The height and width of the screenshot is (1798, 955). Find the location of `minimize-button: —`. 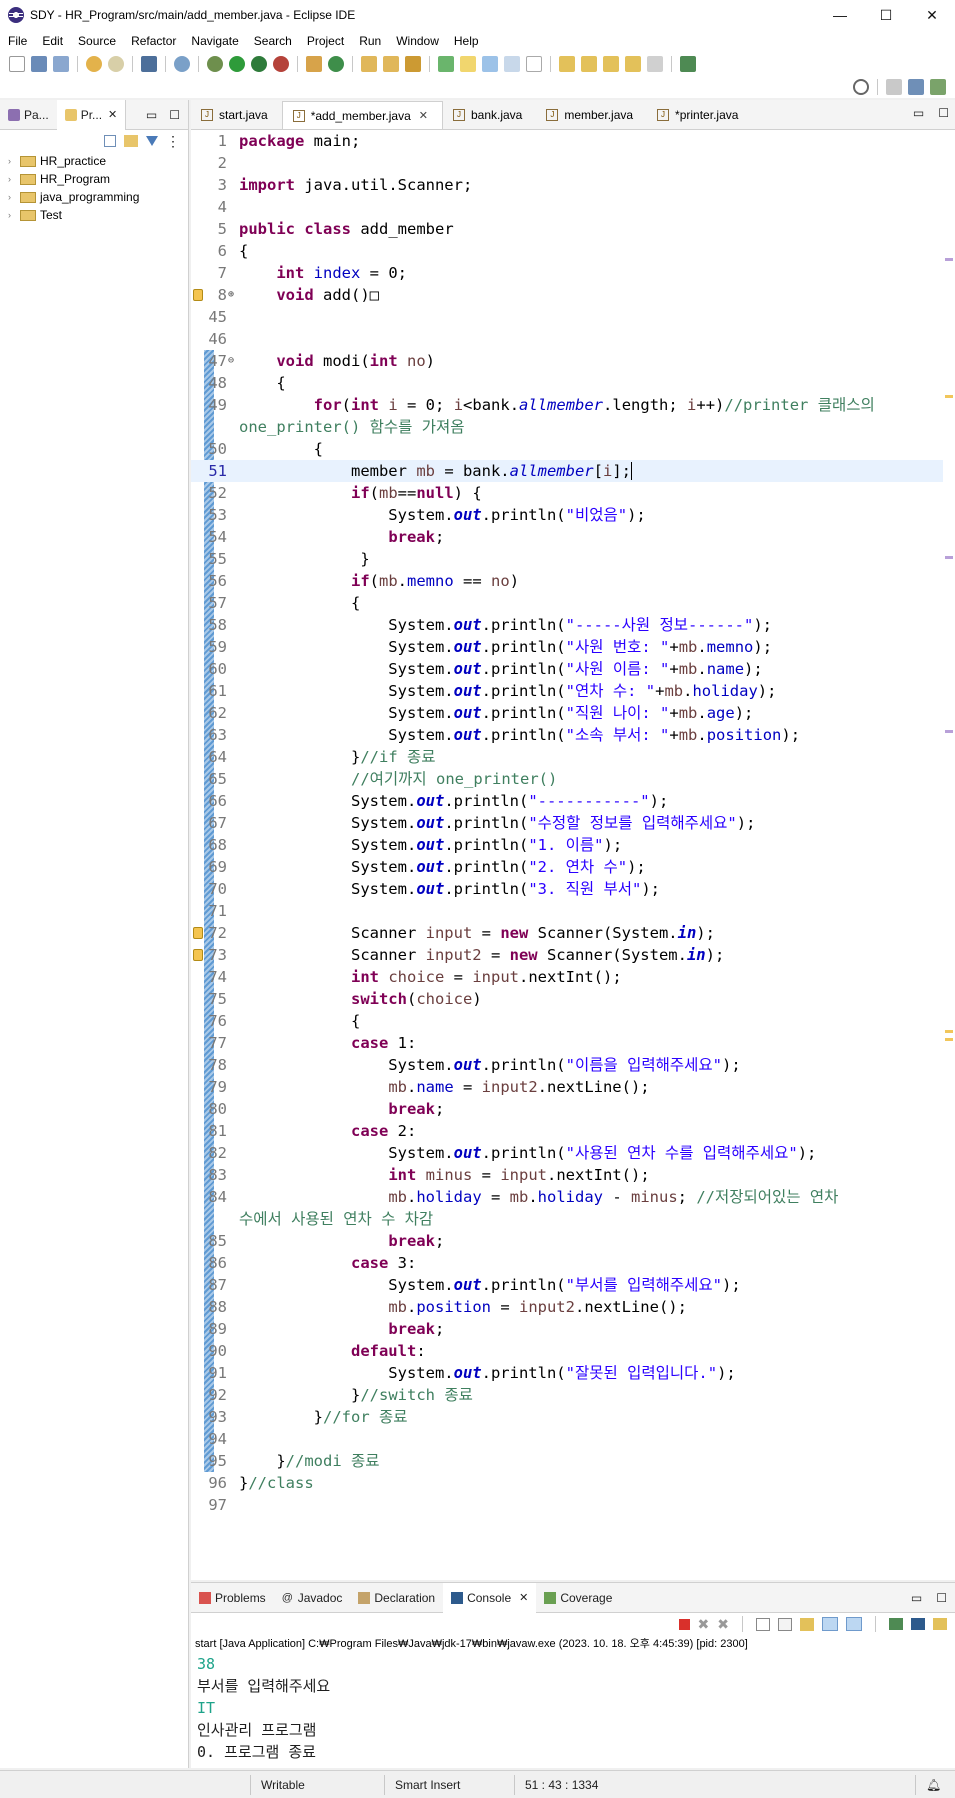

minimize-button: — is located at coordinates (840, 15).